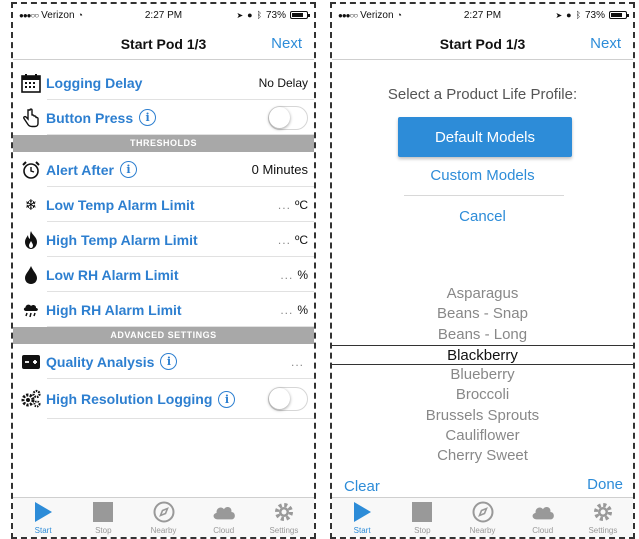 The width and height of the screenshot is (639, 539). What do you see at coordinates (283, 82) in the screenshot?
I see `logging-delay-value: No Delay` at bounding box center [283, 82].